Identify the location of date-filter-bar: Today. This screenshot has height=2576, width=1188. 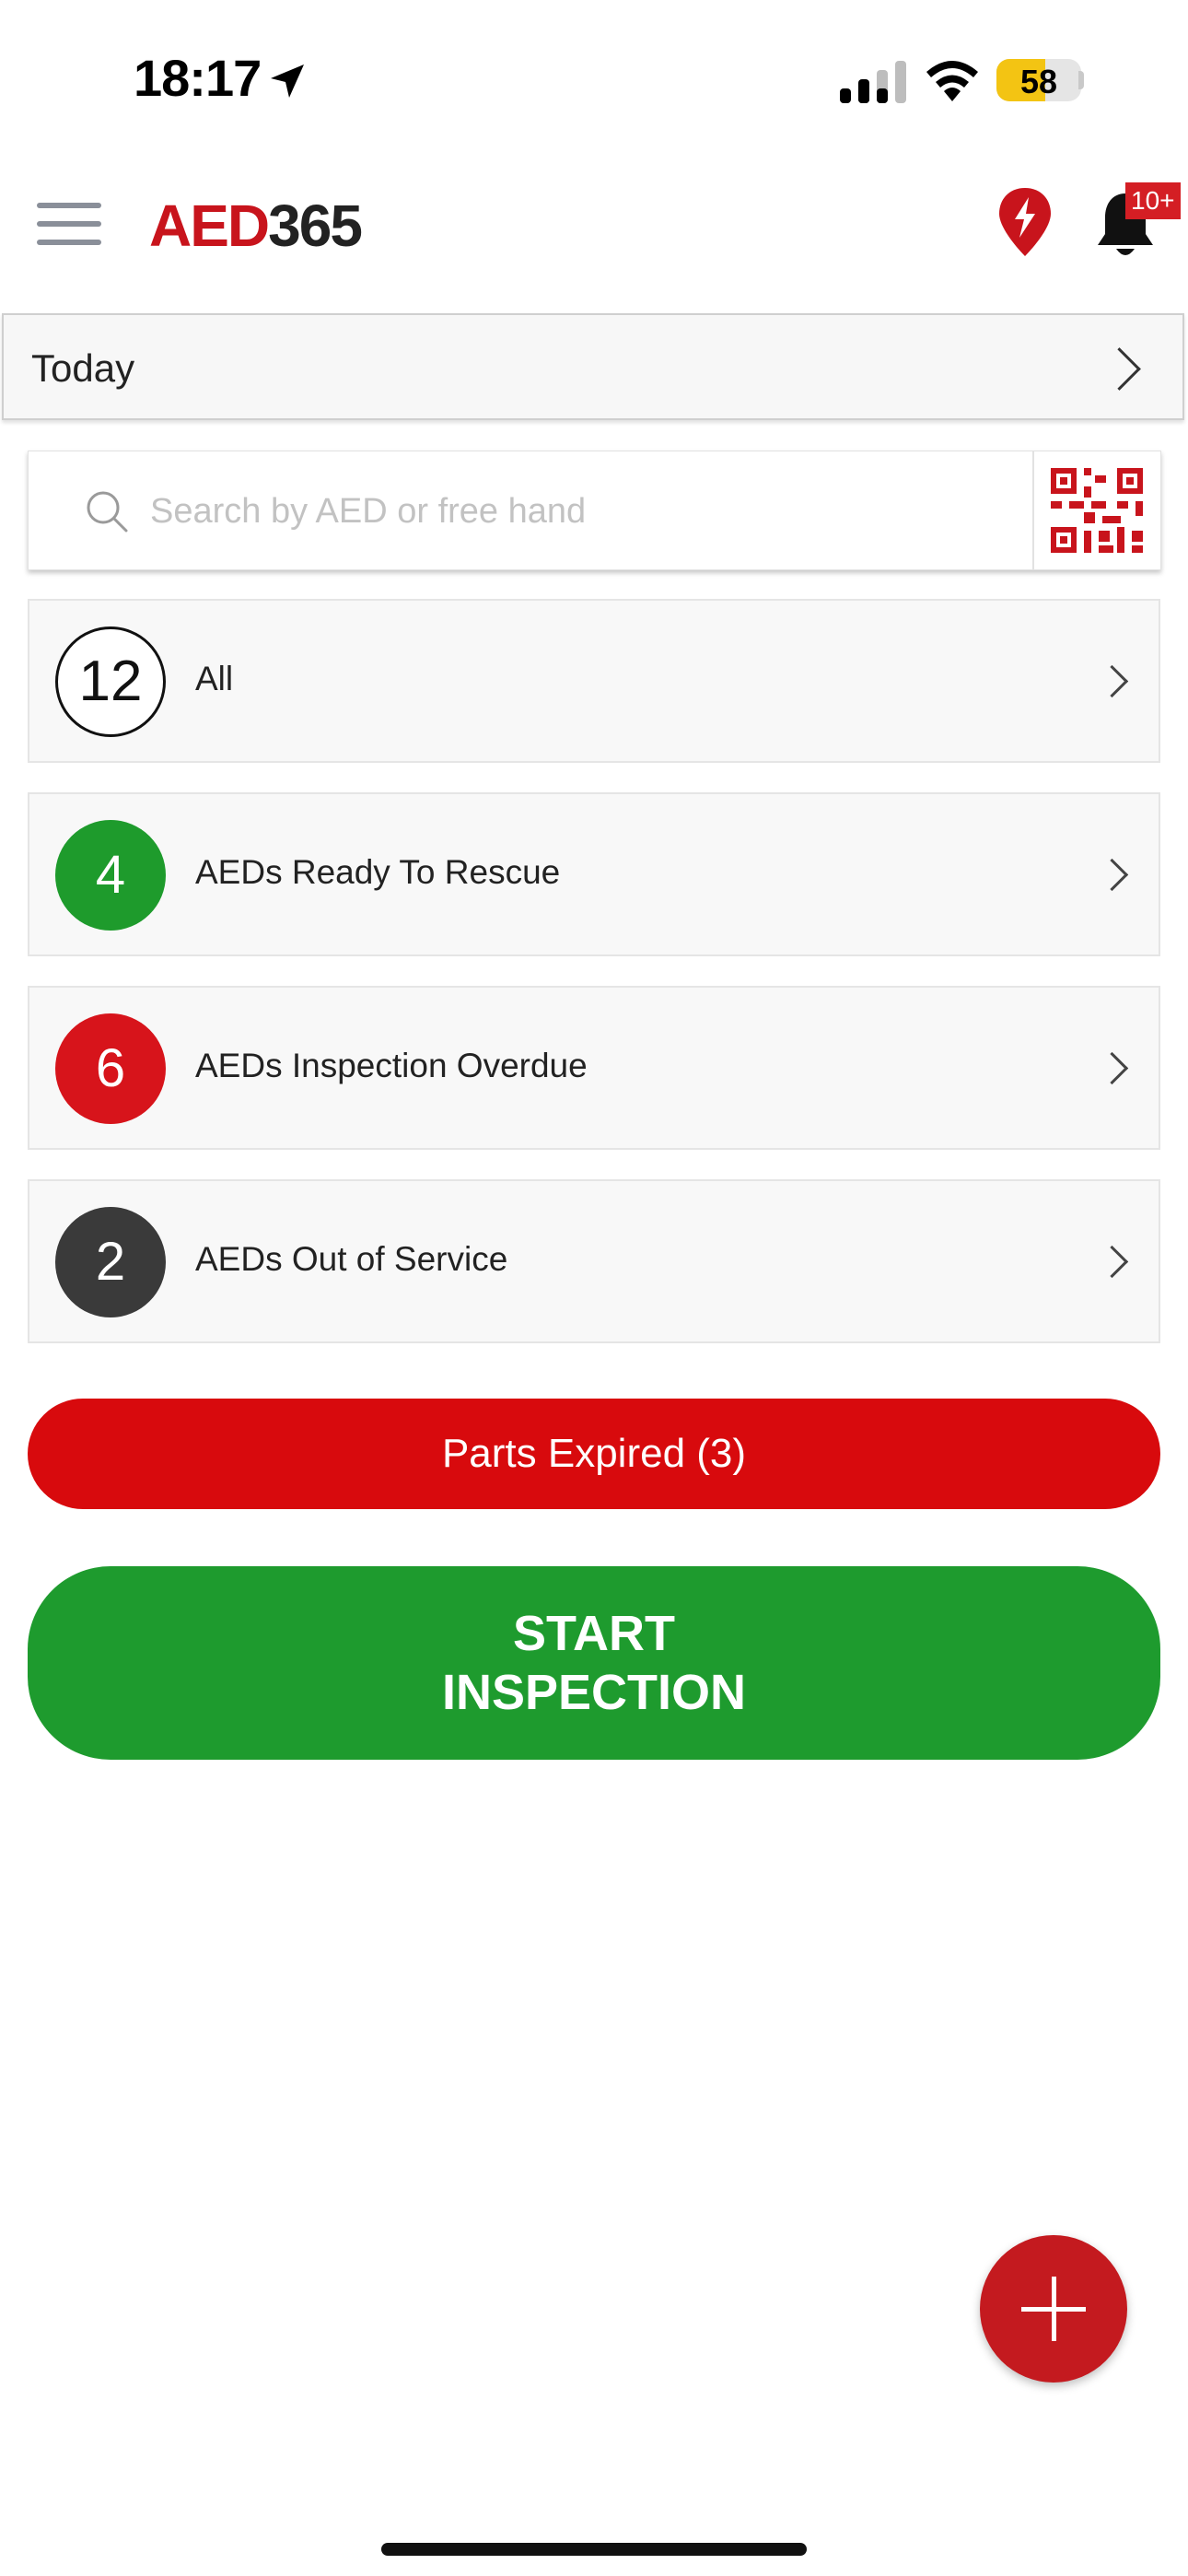
(593, 366).